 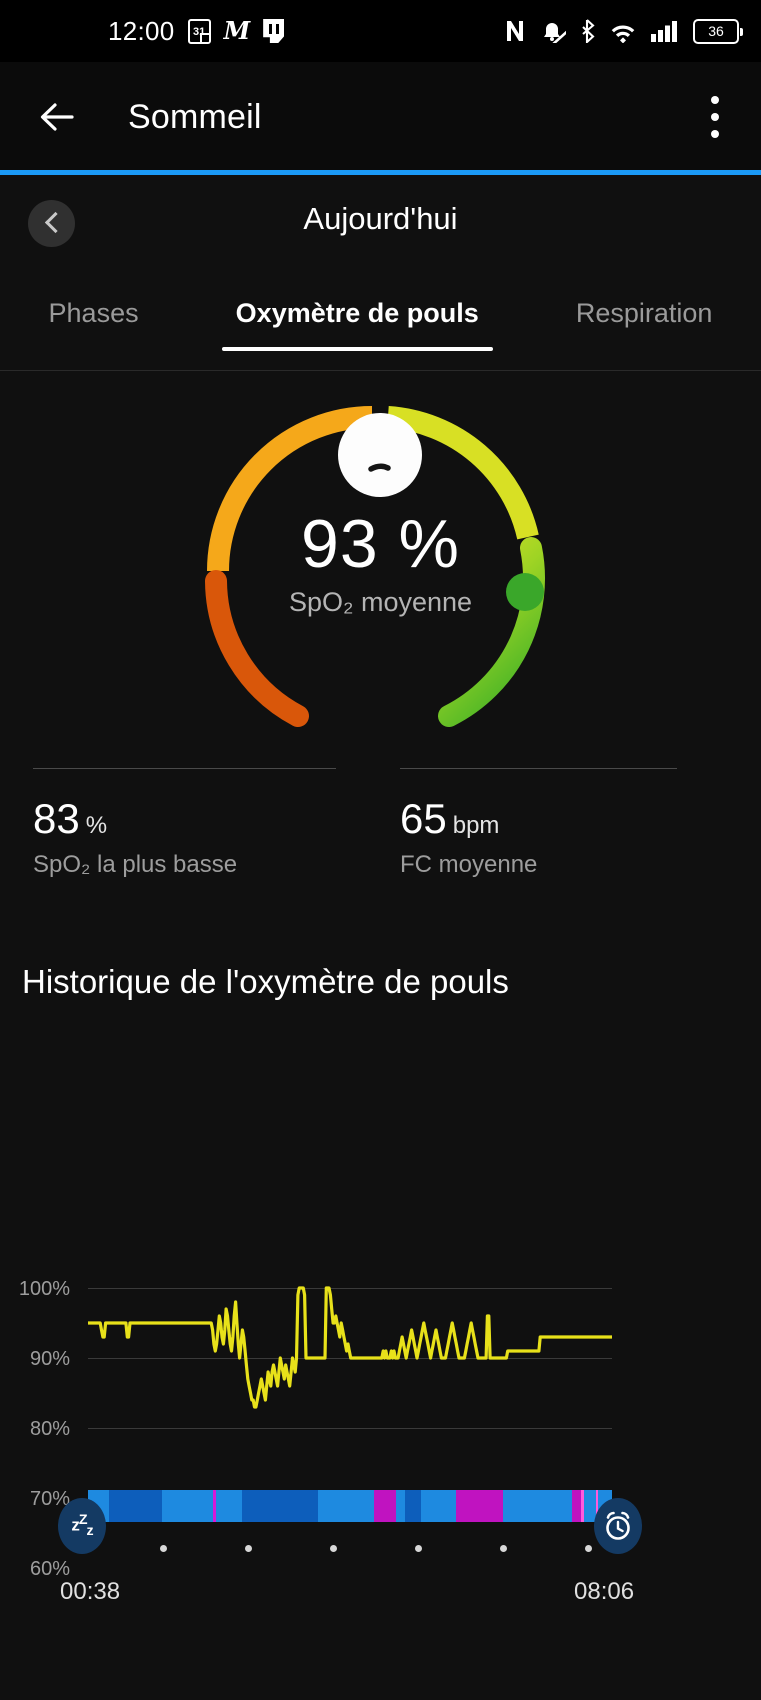 I want to click on history-section-title: Historique de l'oxymètre de pouls, so click(x=265, y=981).